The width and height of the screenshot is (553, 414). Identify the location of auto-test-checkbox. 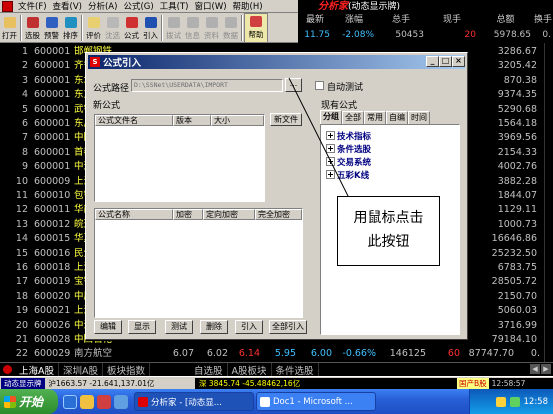
(319, 85).